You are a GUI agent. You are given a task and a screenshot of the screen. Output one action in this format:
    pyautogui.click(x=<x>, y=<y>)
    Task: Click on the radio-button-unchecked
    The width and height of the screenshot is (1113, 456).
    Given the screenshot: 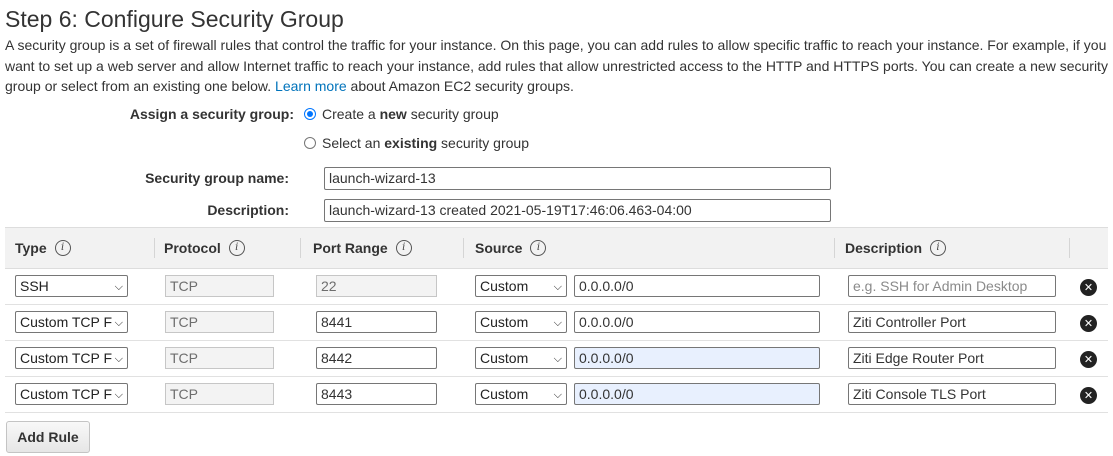 What is the action you would take?
    pyautogui.click(x=310, y=143)
    